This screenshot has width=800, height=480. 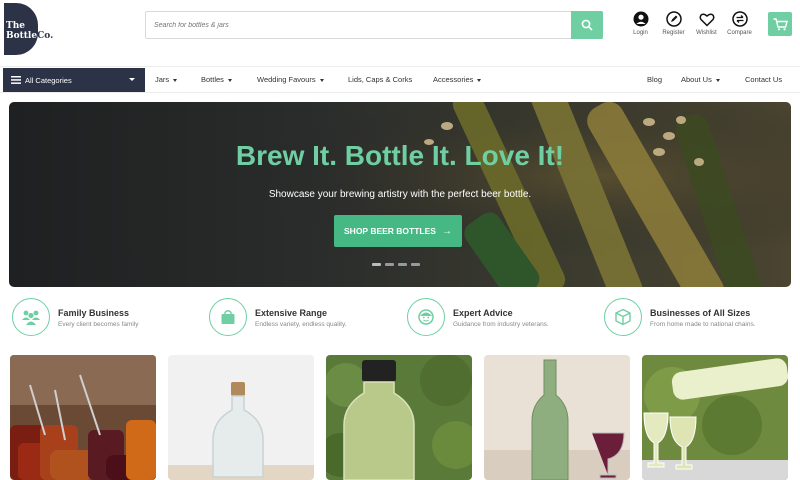 What do you see at coordinates (640, 33) in the screenshot?
I see `login-label: Login` at bounding box center [640, 33].